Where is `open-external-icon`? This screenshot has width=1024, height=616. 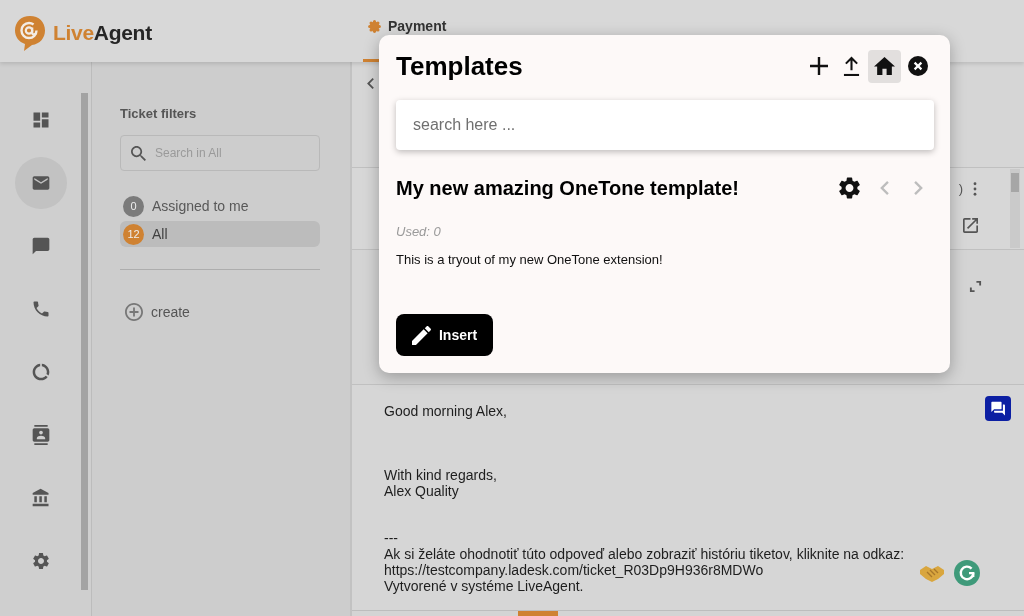 open-external-icon is located at coordinates (970, 225).